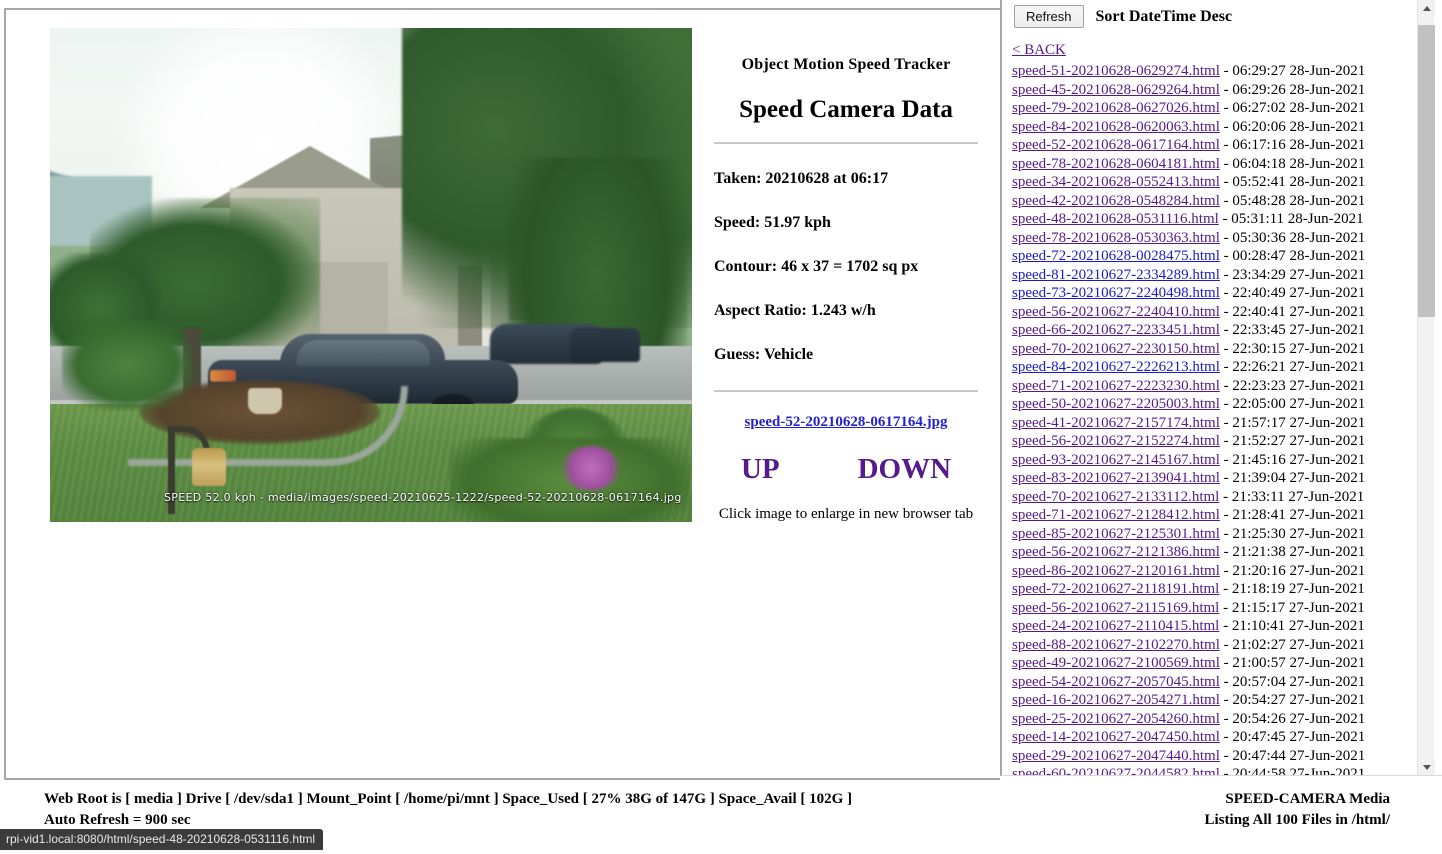 The image size is (1442, 854). What do you see at coordinates (1116, 293) in the screenshot?
I see `file-link: speed-73-20210627-2240498.html` at bounding box center [1116, 293].